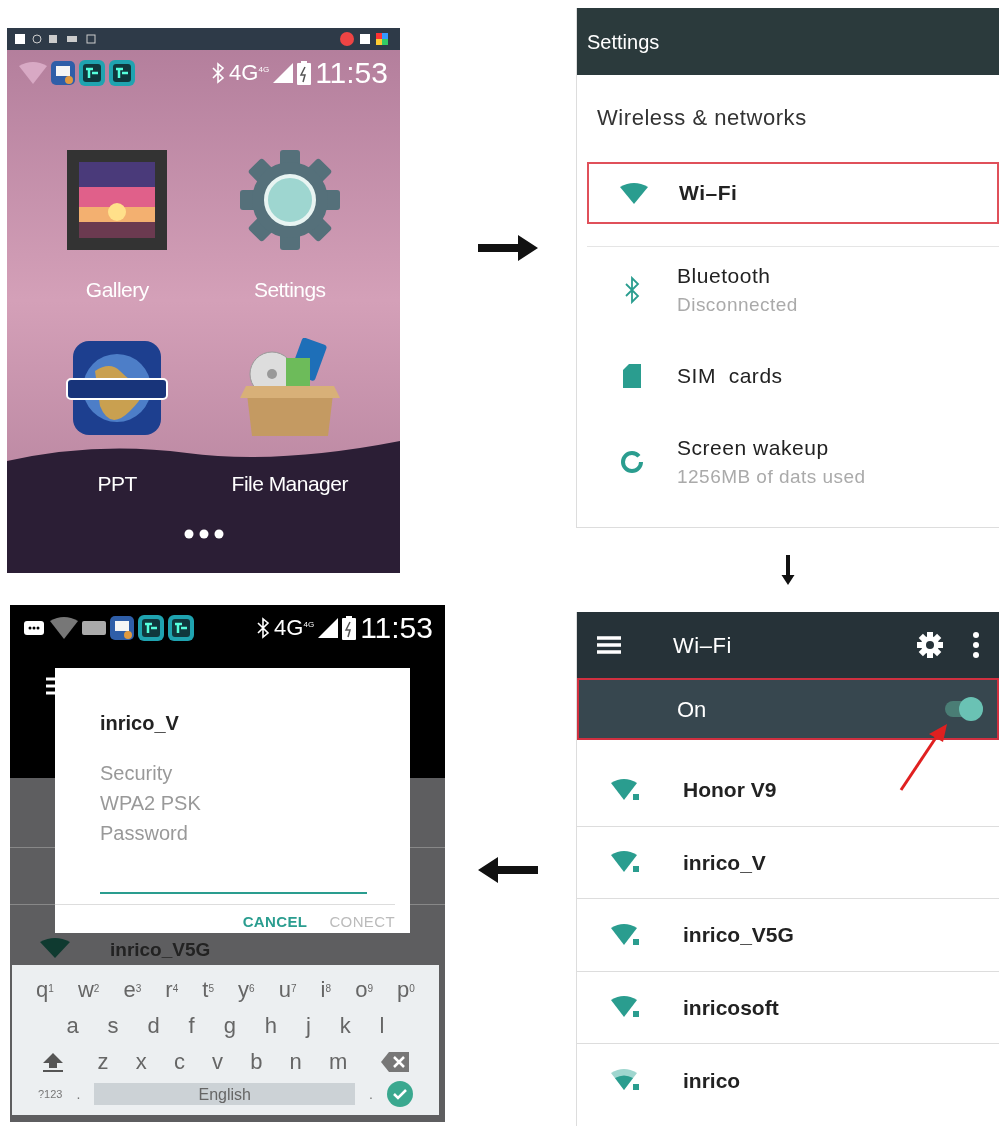  I want to click on section-header: Wireless & networks, so click(702, 118).